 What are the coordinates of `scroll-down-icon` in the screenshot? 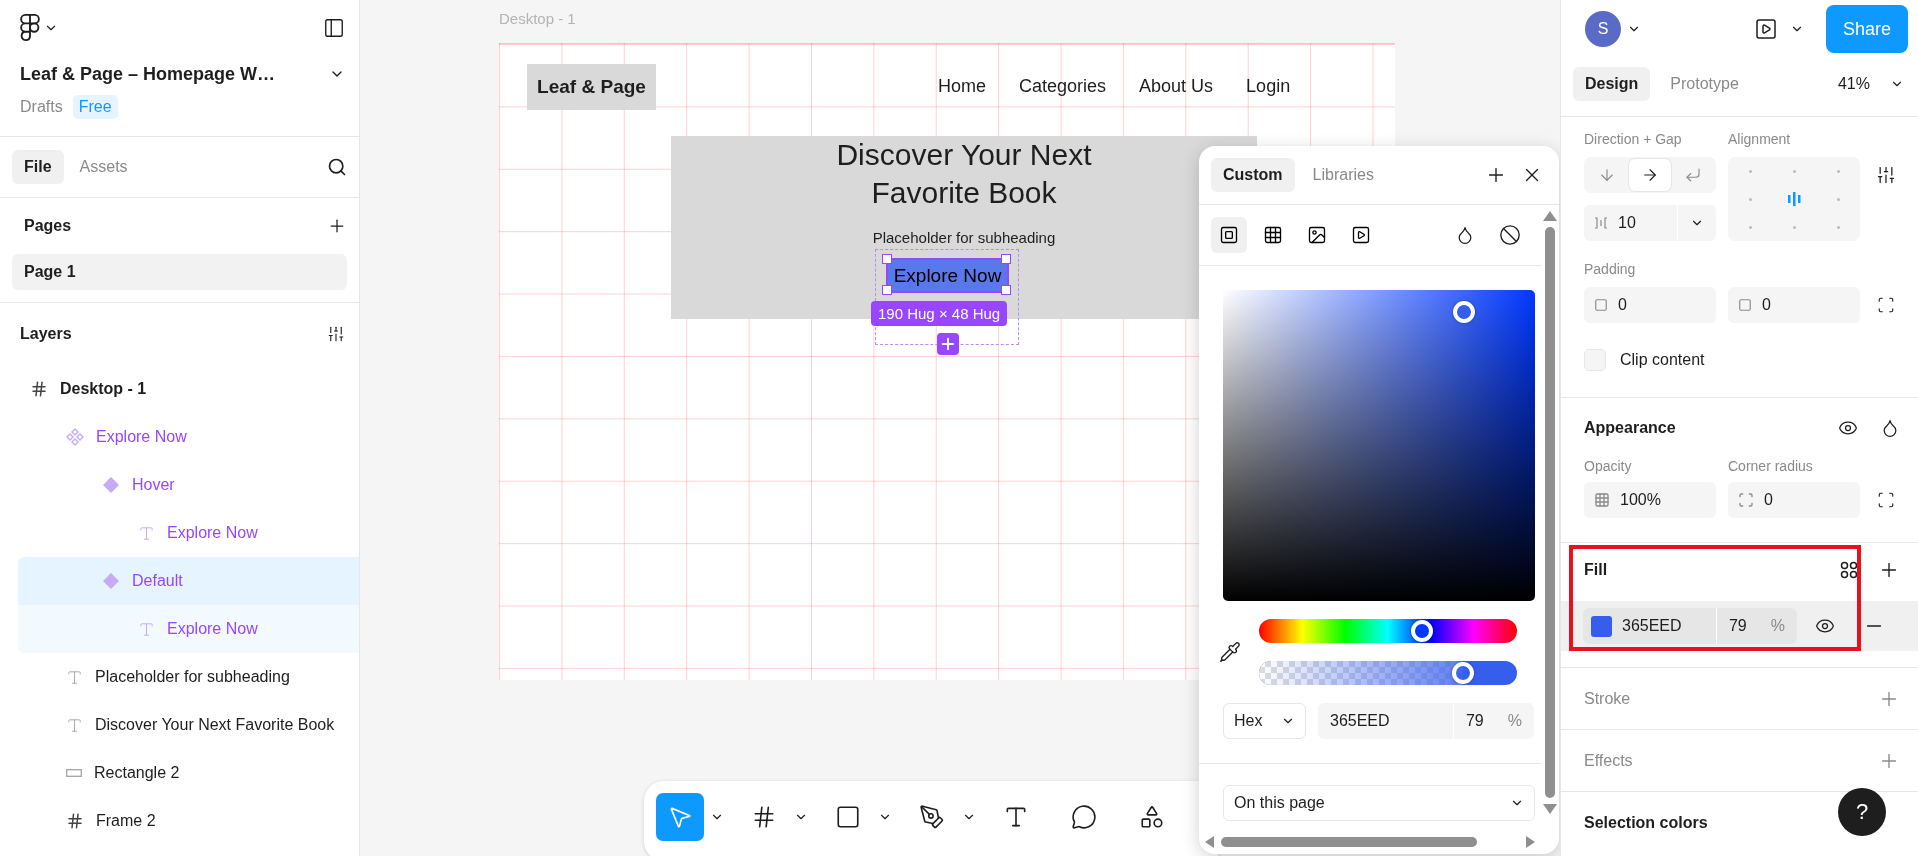 It's located at (1550, 809).